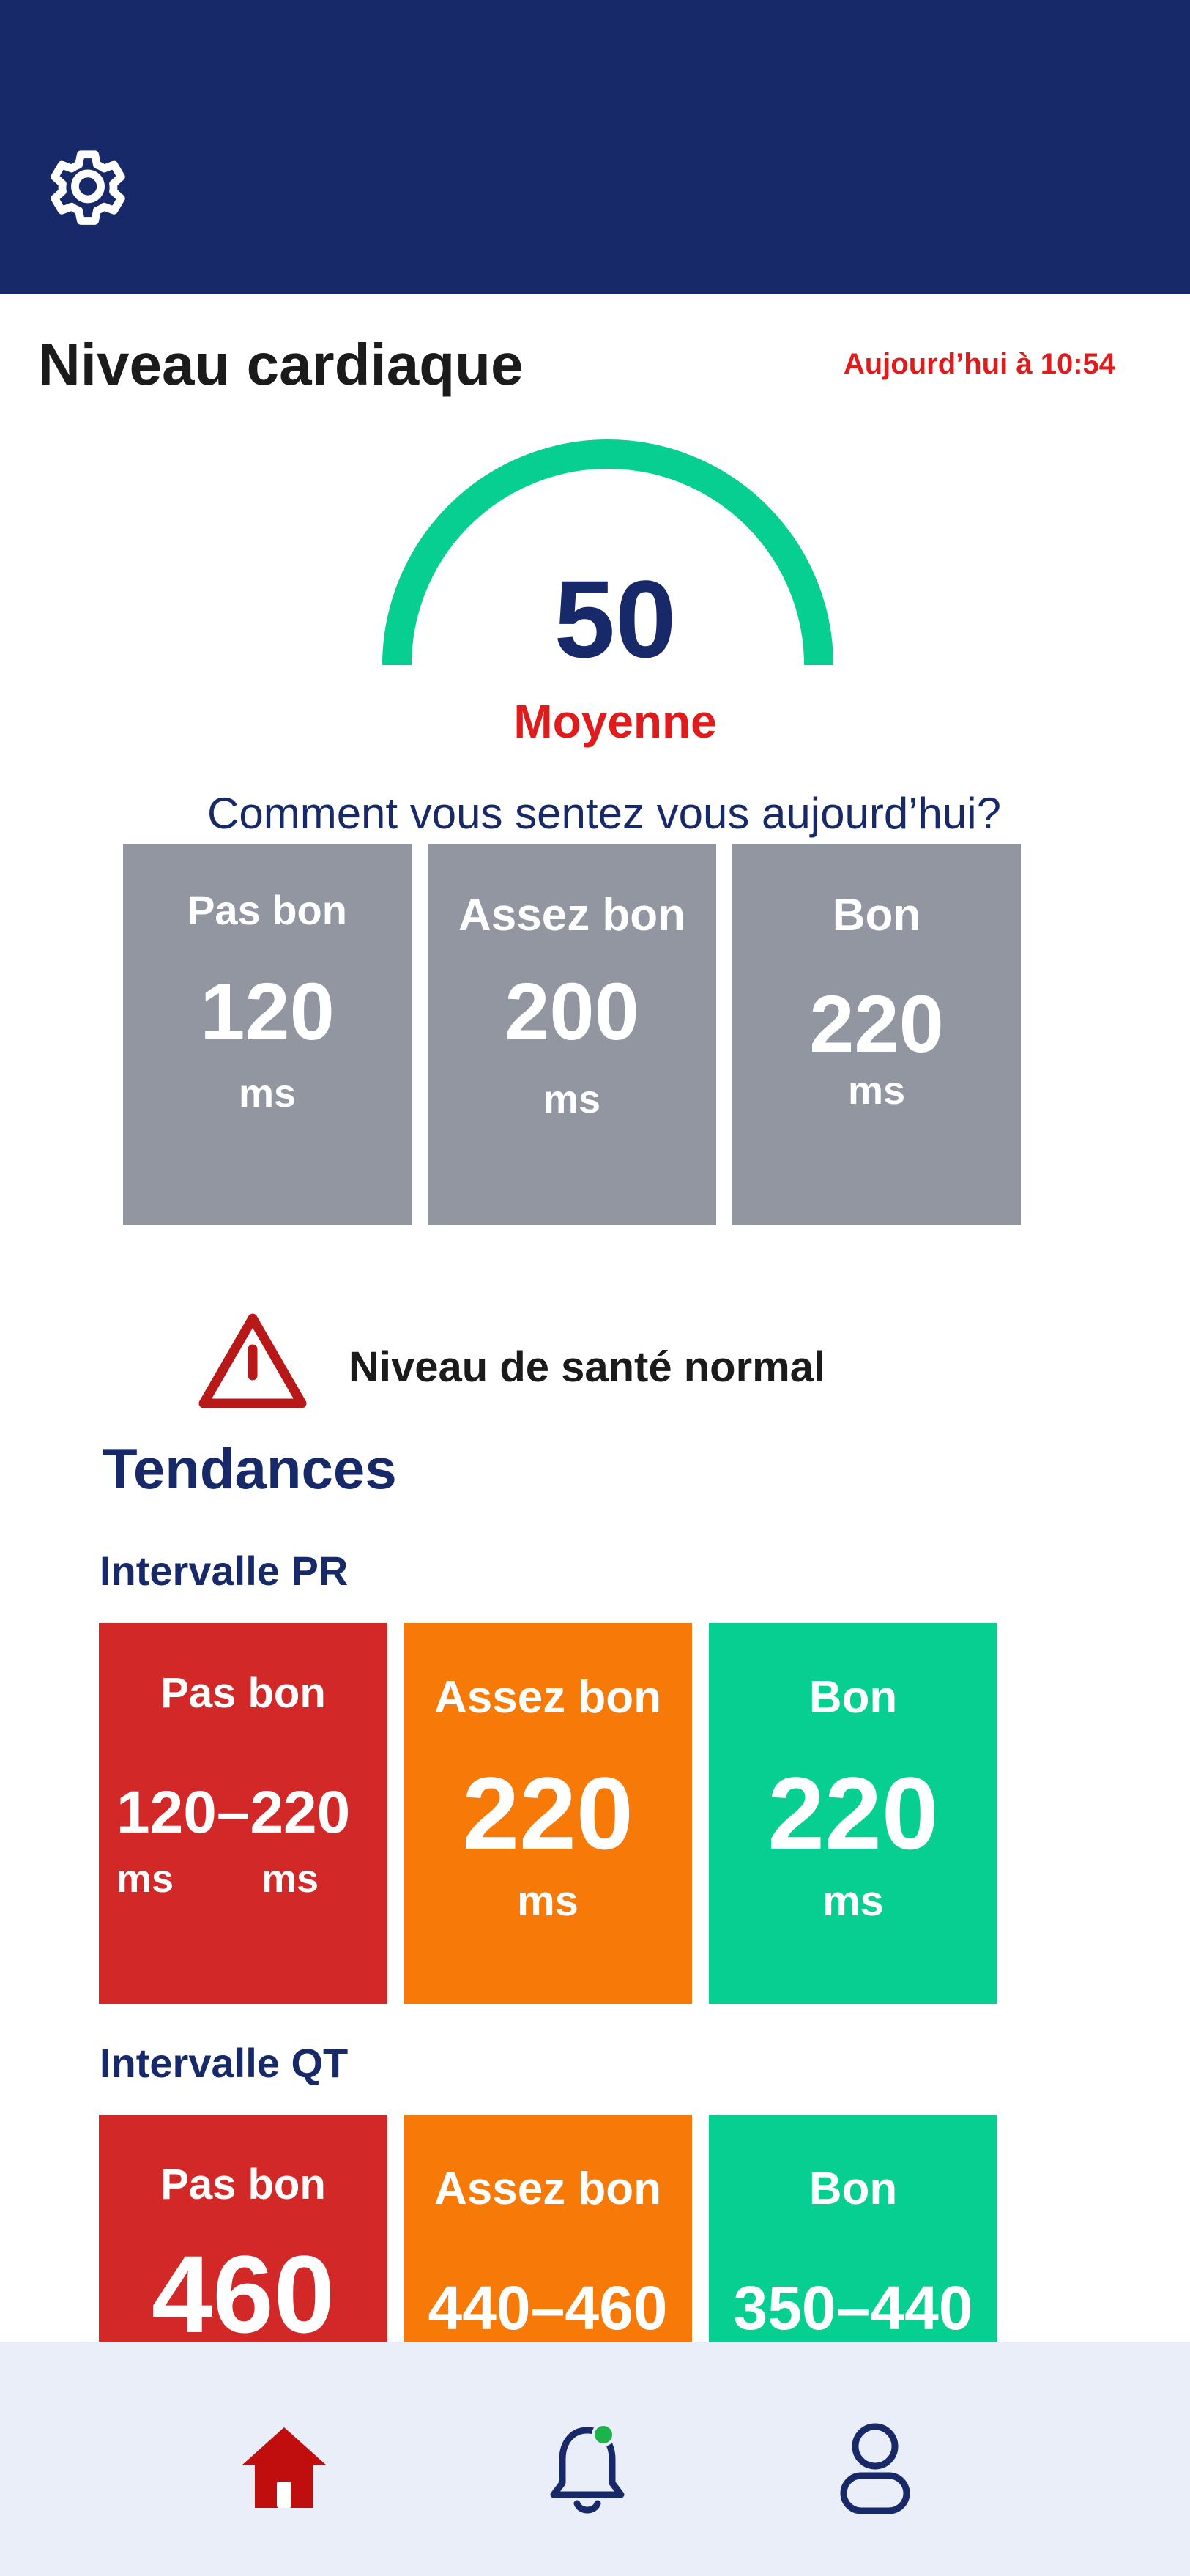 The image size is (1190, 2576). I want to click on tile-value: 200, so click(572, 1012).